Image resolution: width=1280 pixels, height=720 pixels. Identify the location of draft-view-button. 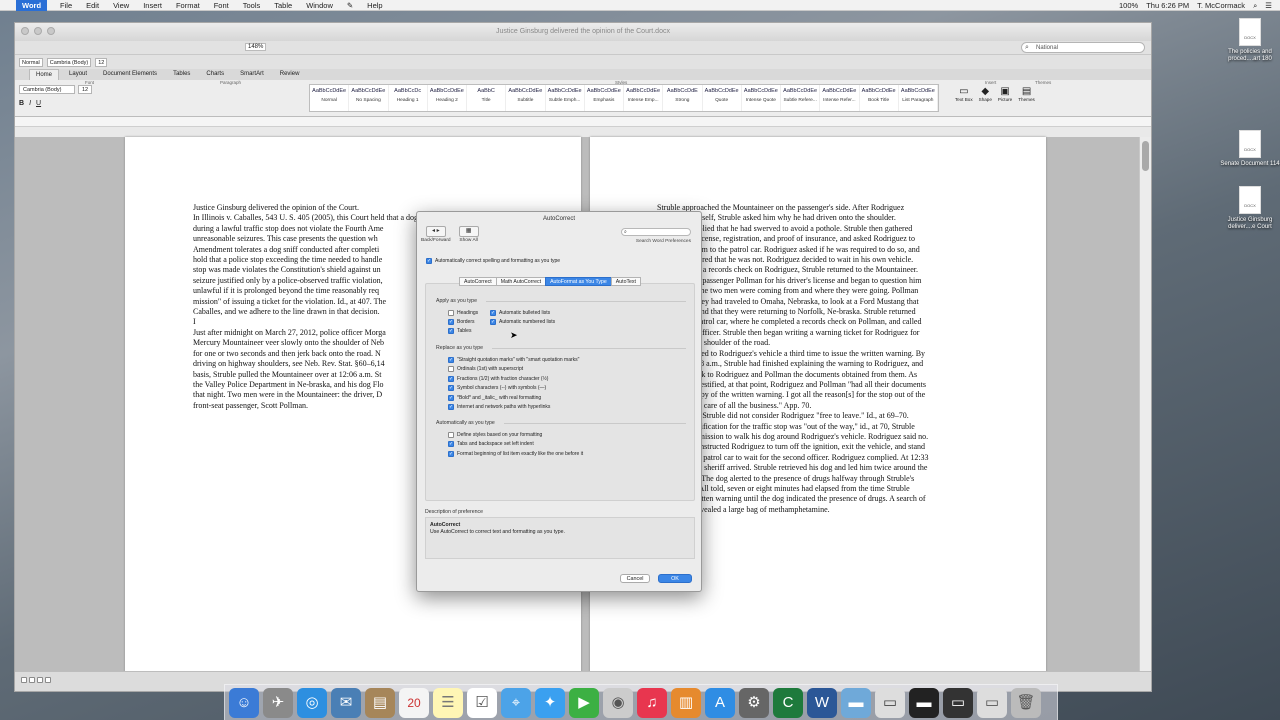
(24, 680).